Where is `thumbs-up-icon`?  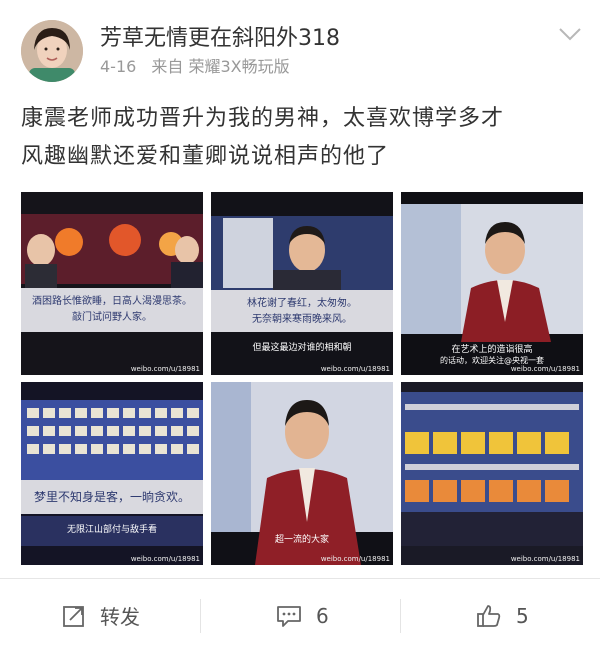 thumbs-up-icon is located at coordinates (489, 615).